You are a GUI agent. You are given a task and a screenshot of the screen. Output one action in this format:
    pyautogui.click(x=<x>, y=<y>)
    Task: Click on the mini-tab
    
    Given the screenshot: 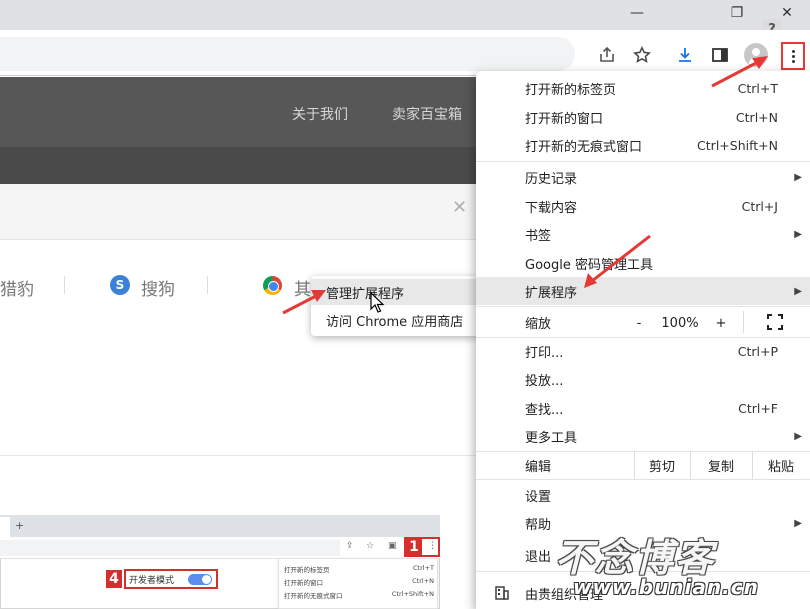 What is the action you would take?
    pyautogui.click(x=5, y=527)
    